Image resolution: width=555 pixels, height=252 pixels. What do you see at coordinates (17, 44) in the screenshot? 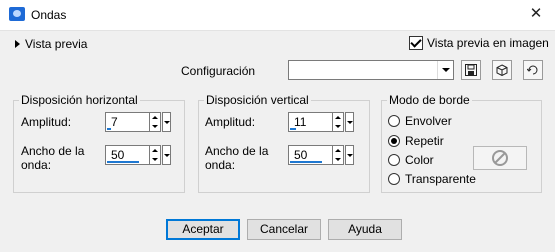
I see `expand-triangle-icon` at bounding box center [17, 44].